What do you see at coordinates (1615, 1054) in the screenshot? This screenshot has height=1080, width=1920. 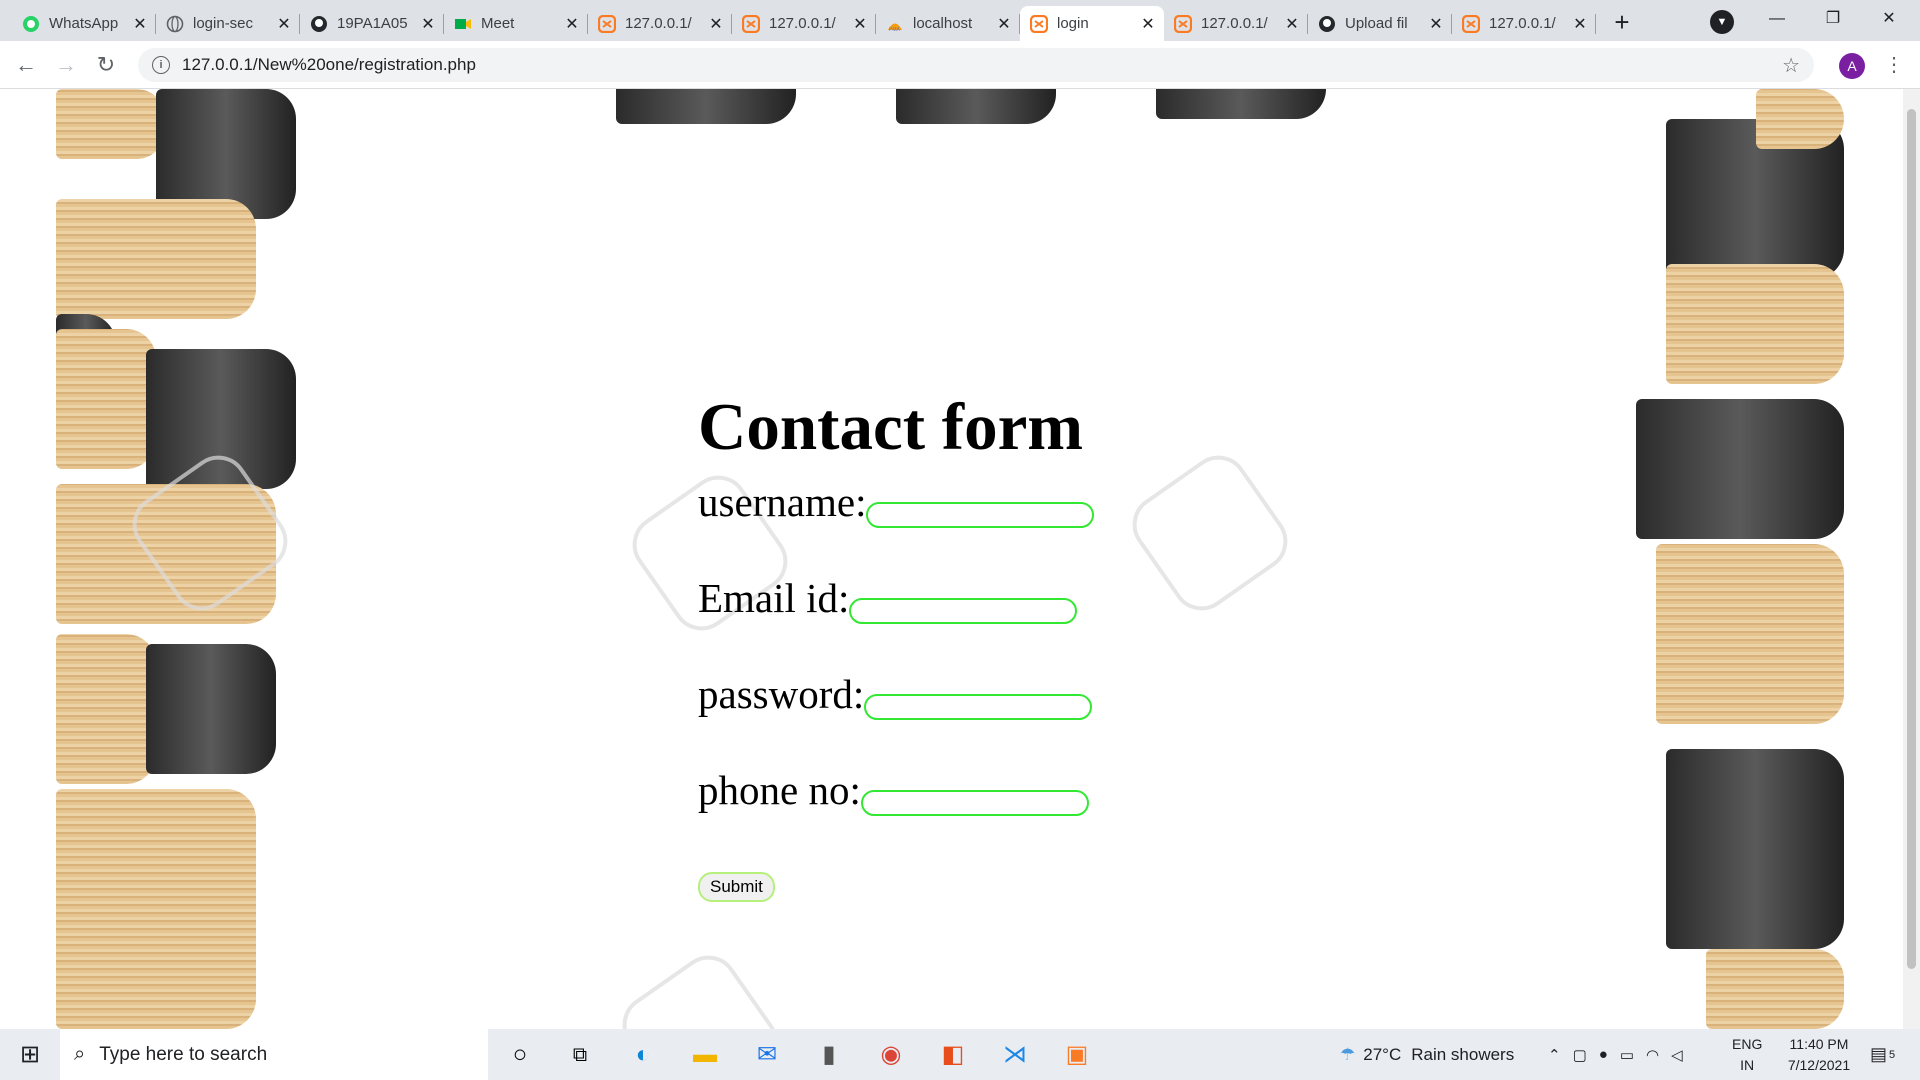 I see `system-tray: ⌃ ▢ ● ▭ ◠ ◁` at bounding box center [1615, 1054].